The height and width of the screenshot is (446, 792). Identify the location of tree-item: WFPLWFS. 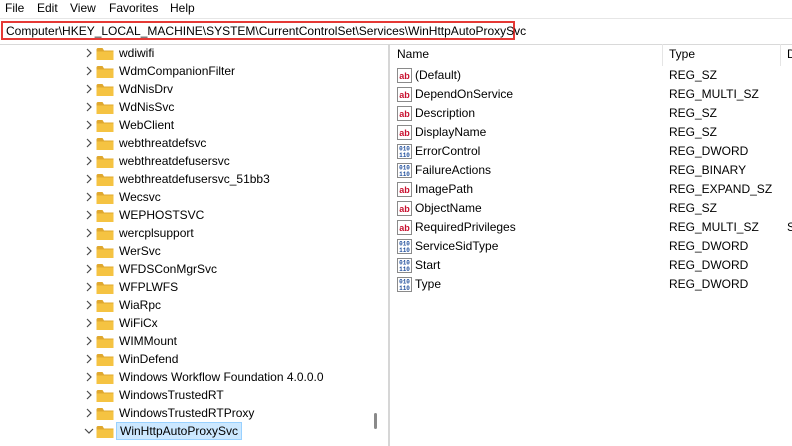
(193, 287).